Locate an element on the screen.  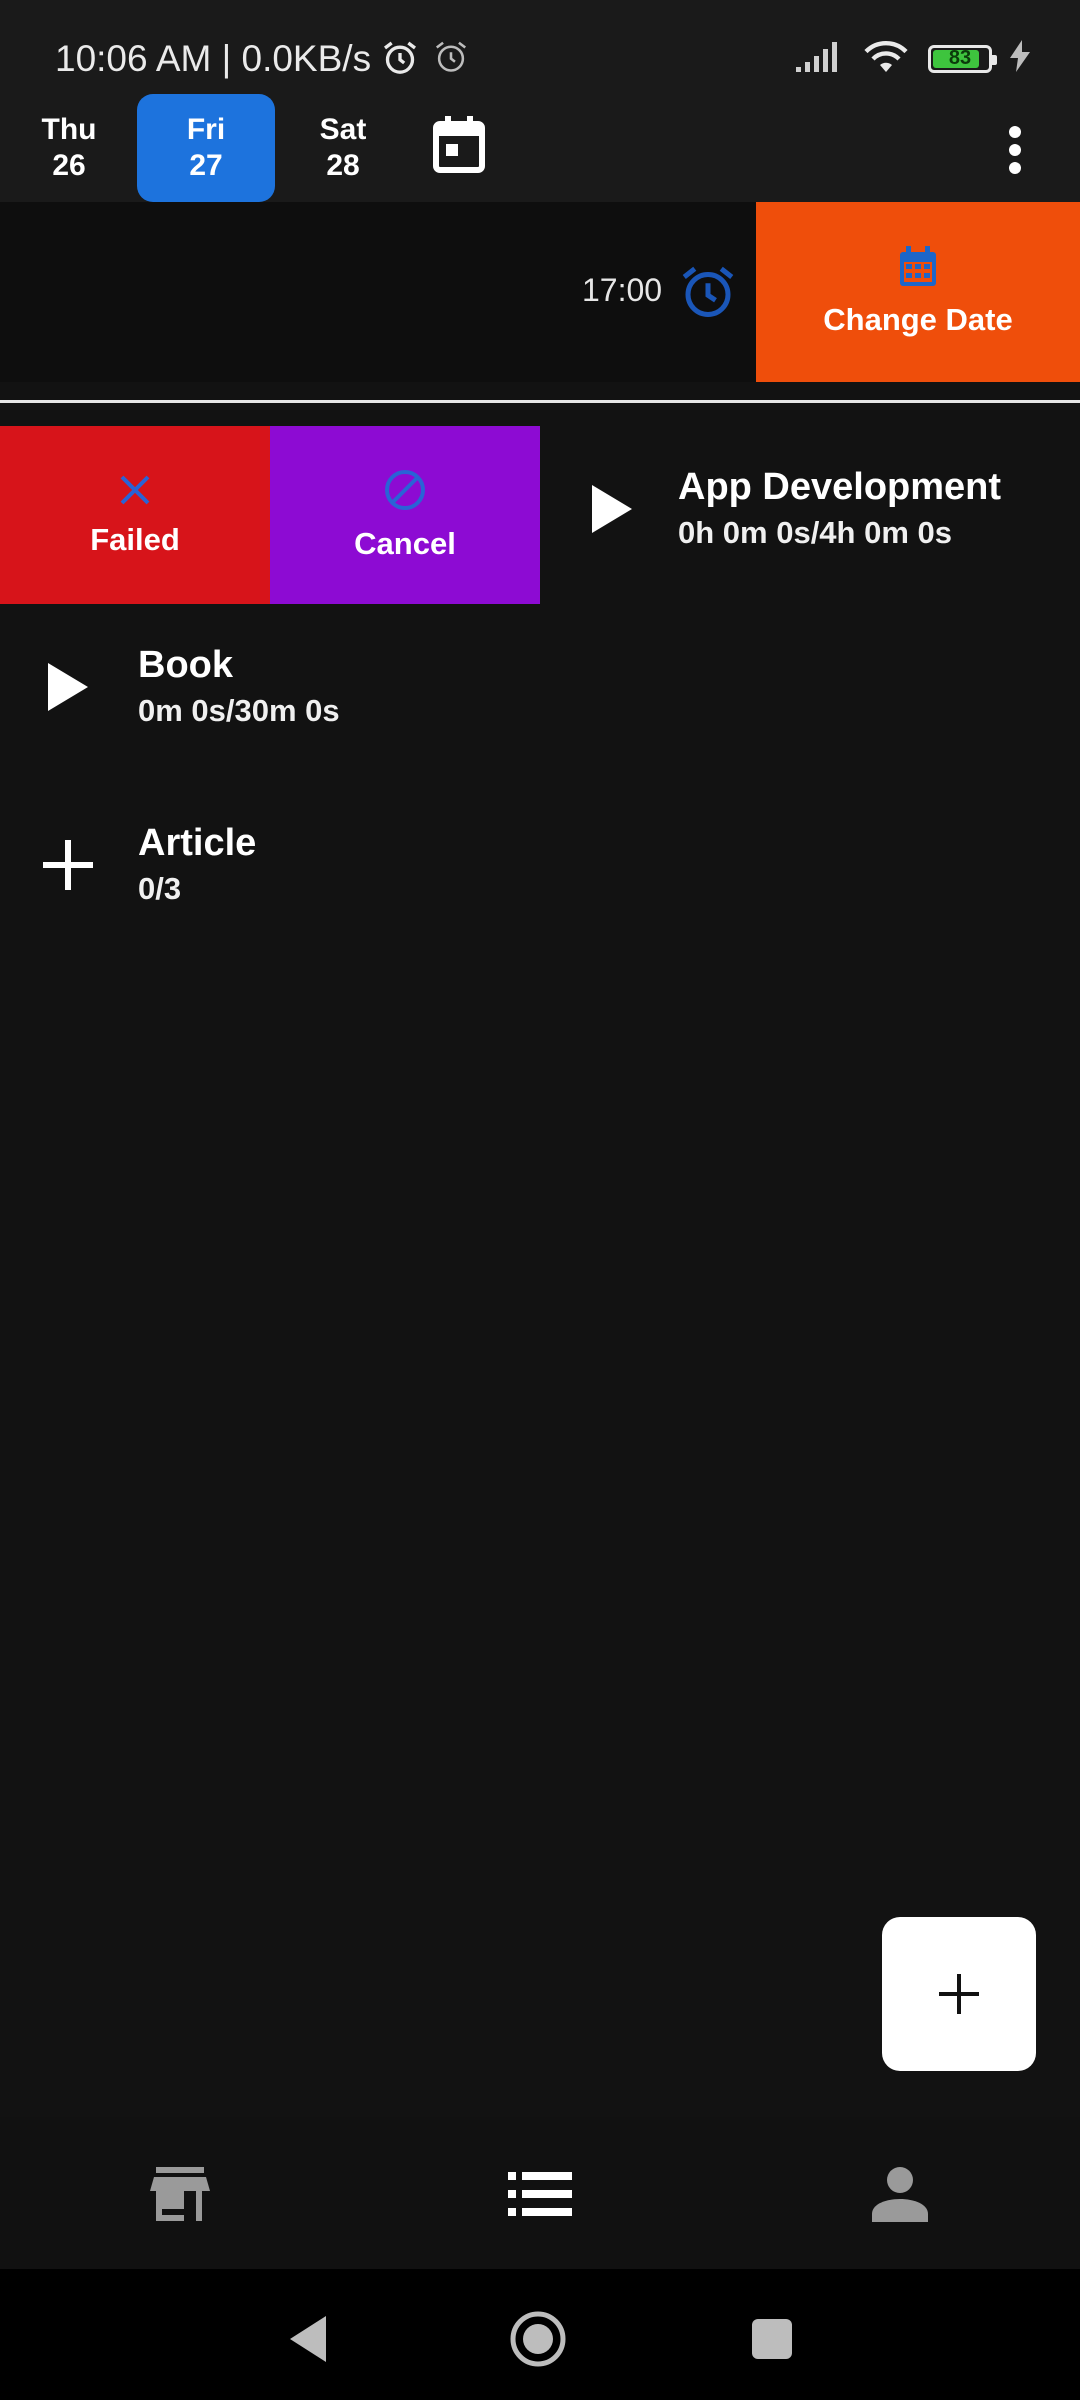
store-icon is located at coordinates (180, 2194).